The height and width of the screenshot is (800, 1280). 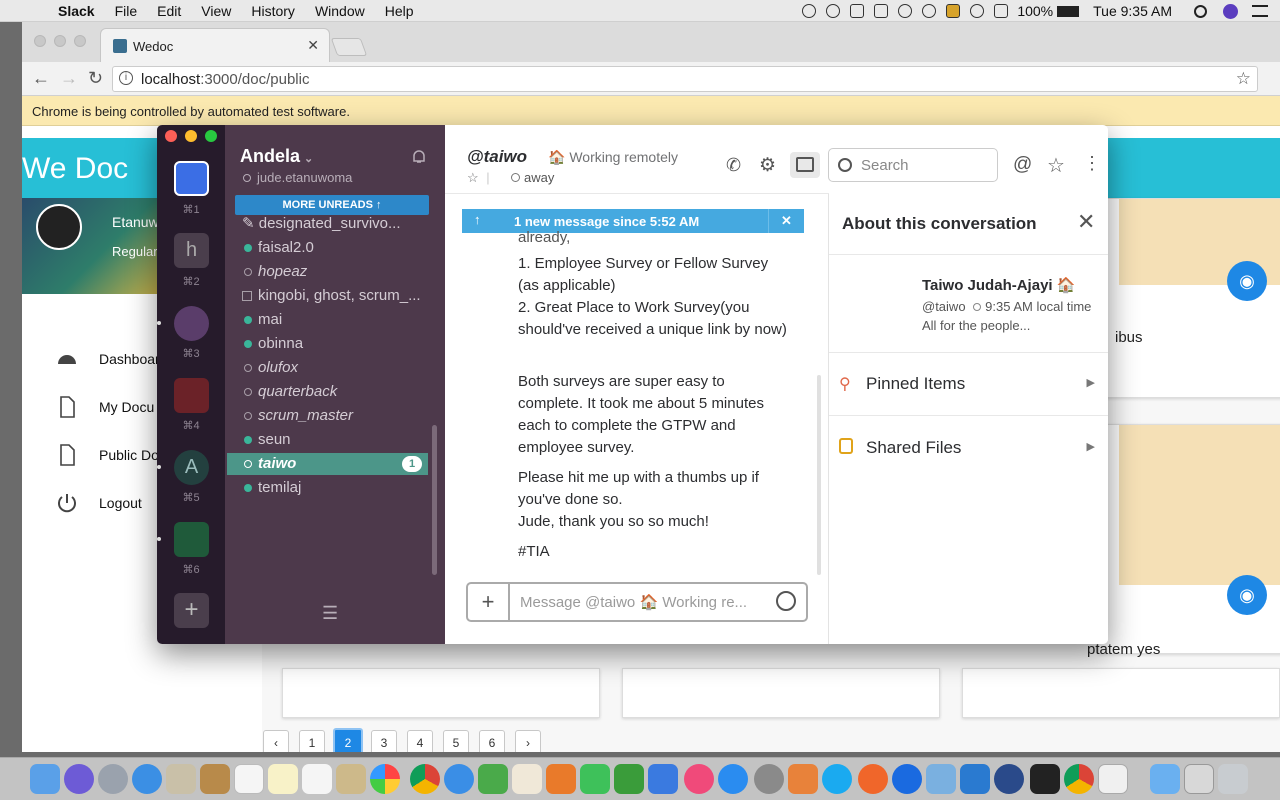 I want to click on tab-close-icon: ✕, so click(x=313, y=45).